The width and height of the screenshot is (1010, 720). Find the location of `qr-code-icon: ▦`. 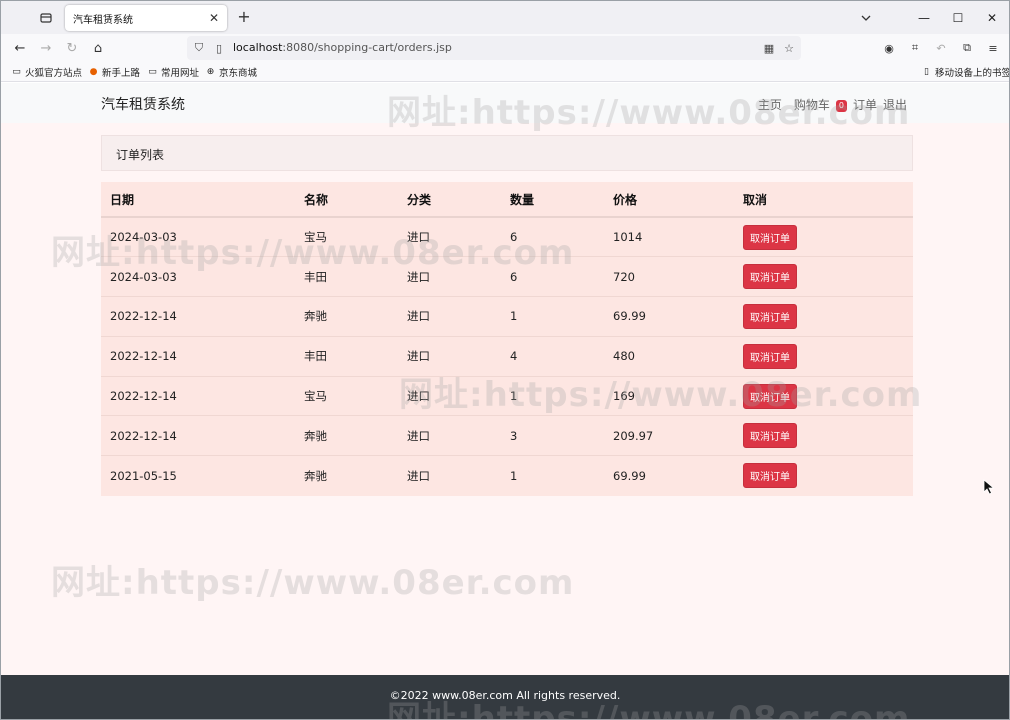

qr-code-icon: ▦ is located at coordinates (769, 48).